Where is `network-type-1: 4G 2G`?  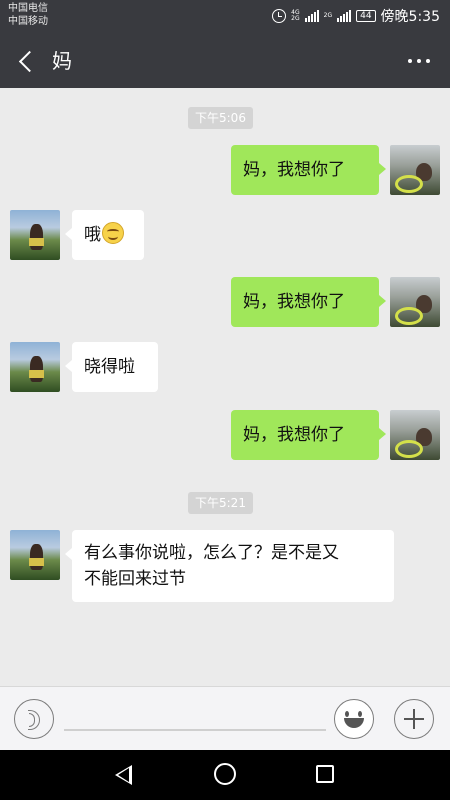
network-type-1: 4G 2G is located at coordinates (295, 15).